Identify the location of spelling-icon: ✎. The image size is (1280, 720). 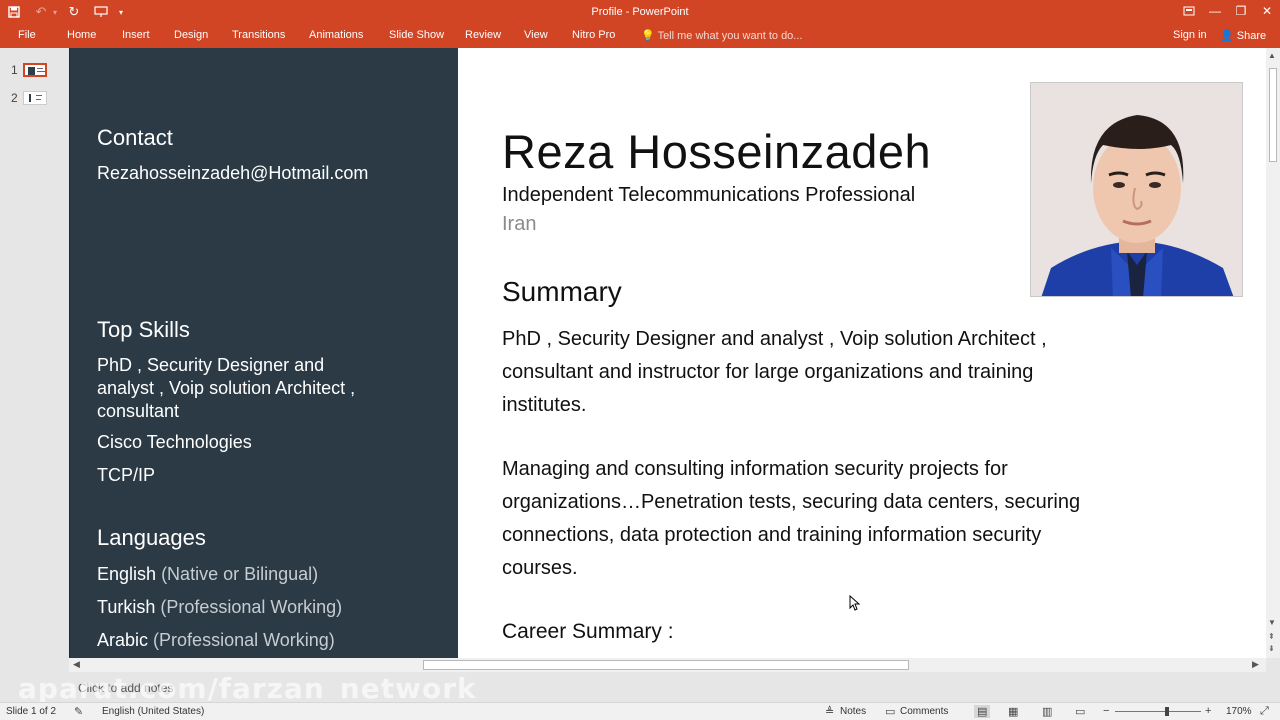
(78, 711).